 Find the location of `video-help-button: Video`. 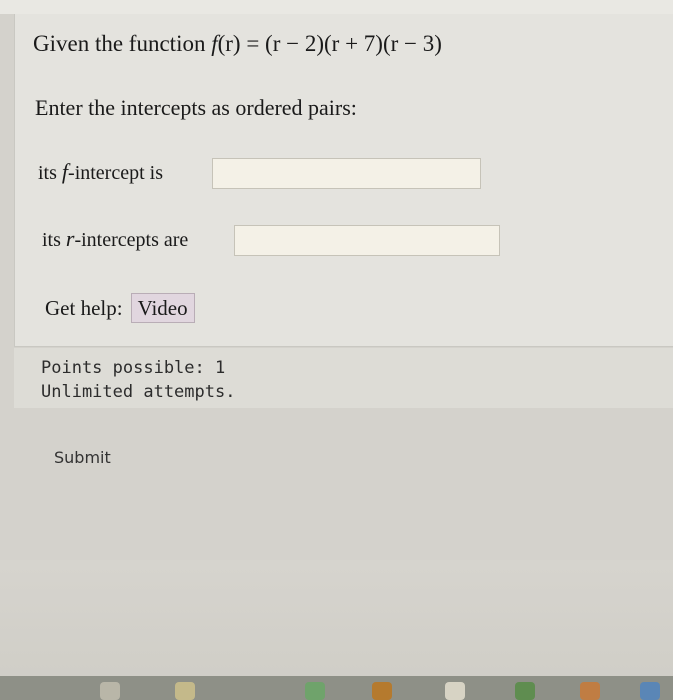

video-help-button: Video is located at coordinates (162, 308).